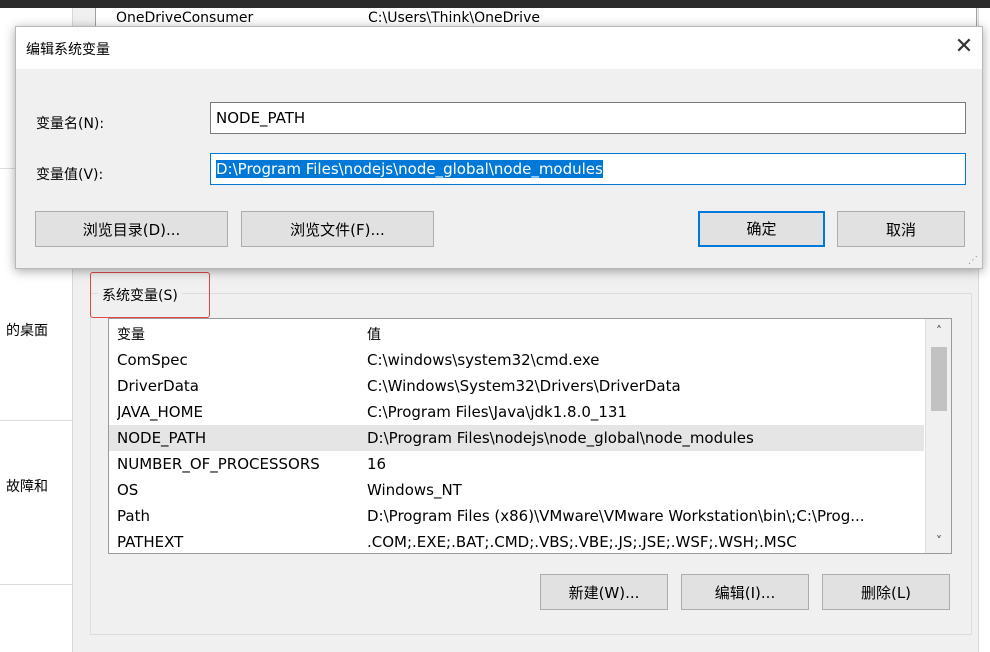 The image size is (990, 652). Describe the element at coordinates (938, 541) in the screenshot. I see `chevron-down-icon: ˅` at that location.